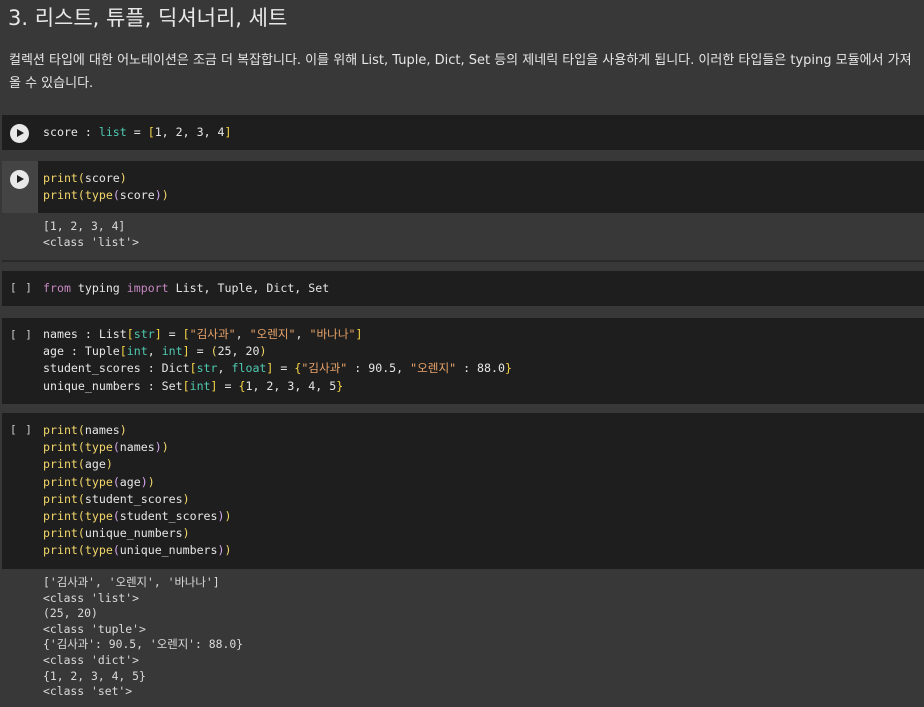  I want to click on code-cell-1: score : list = [1, 2, 3, 4], so click(463, 132).